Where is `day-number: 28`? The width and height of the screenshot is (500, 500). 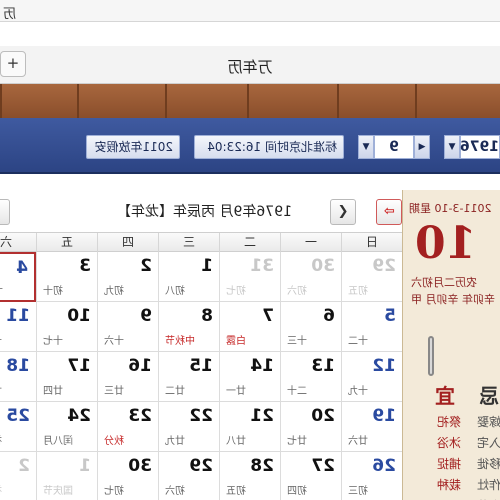
day-number: 28 is located at coordinates (262, 466).